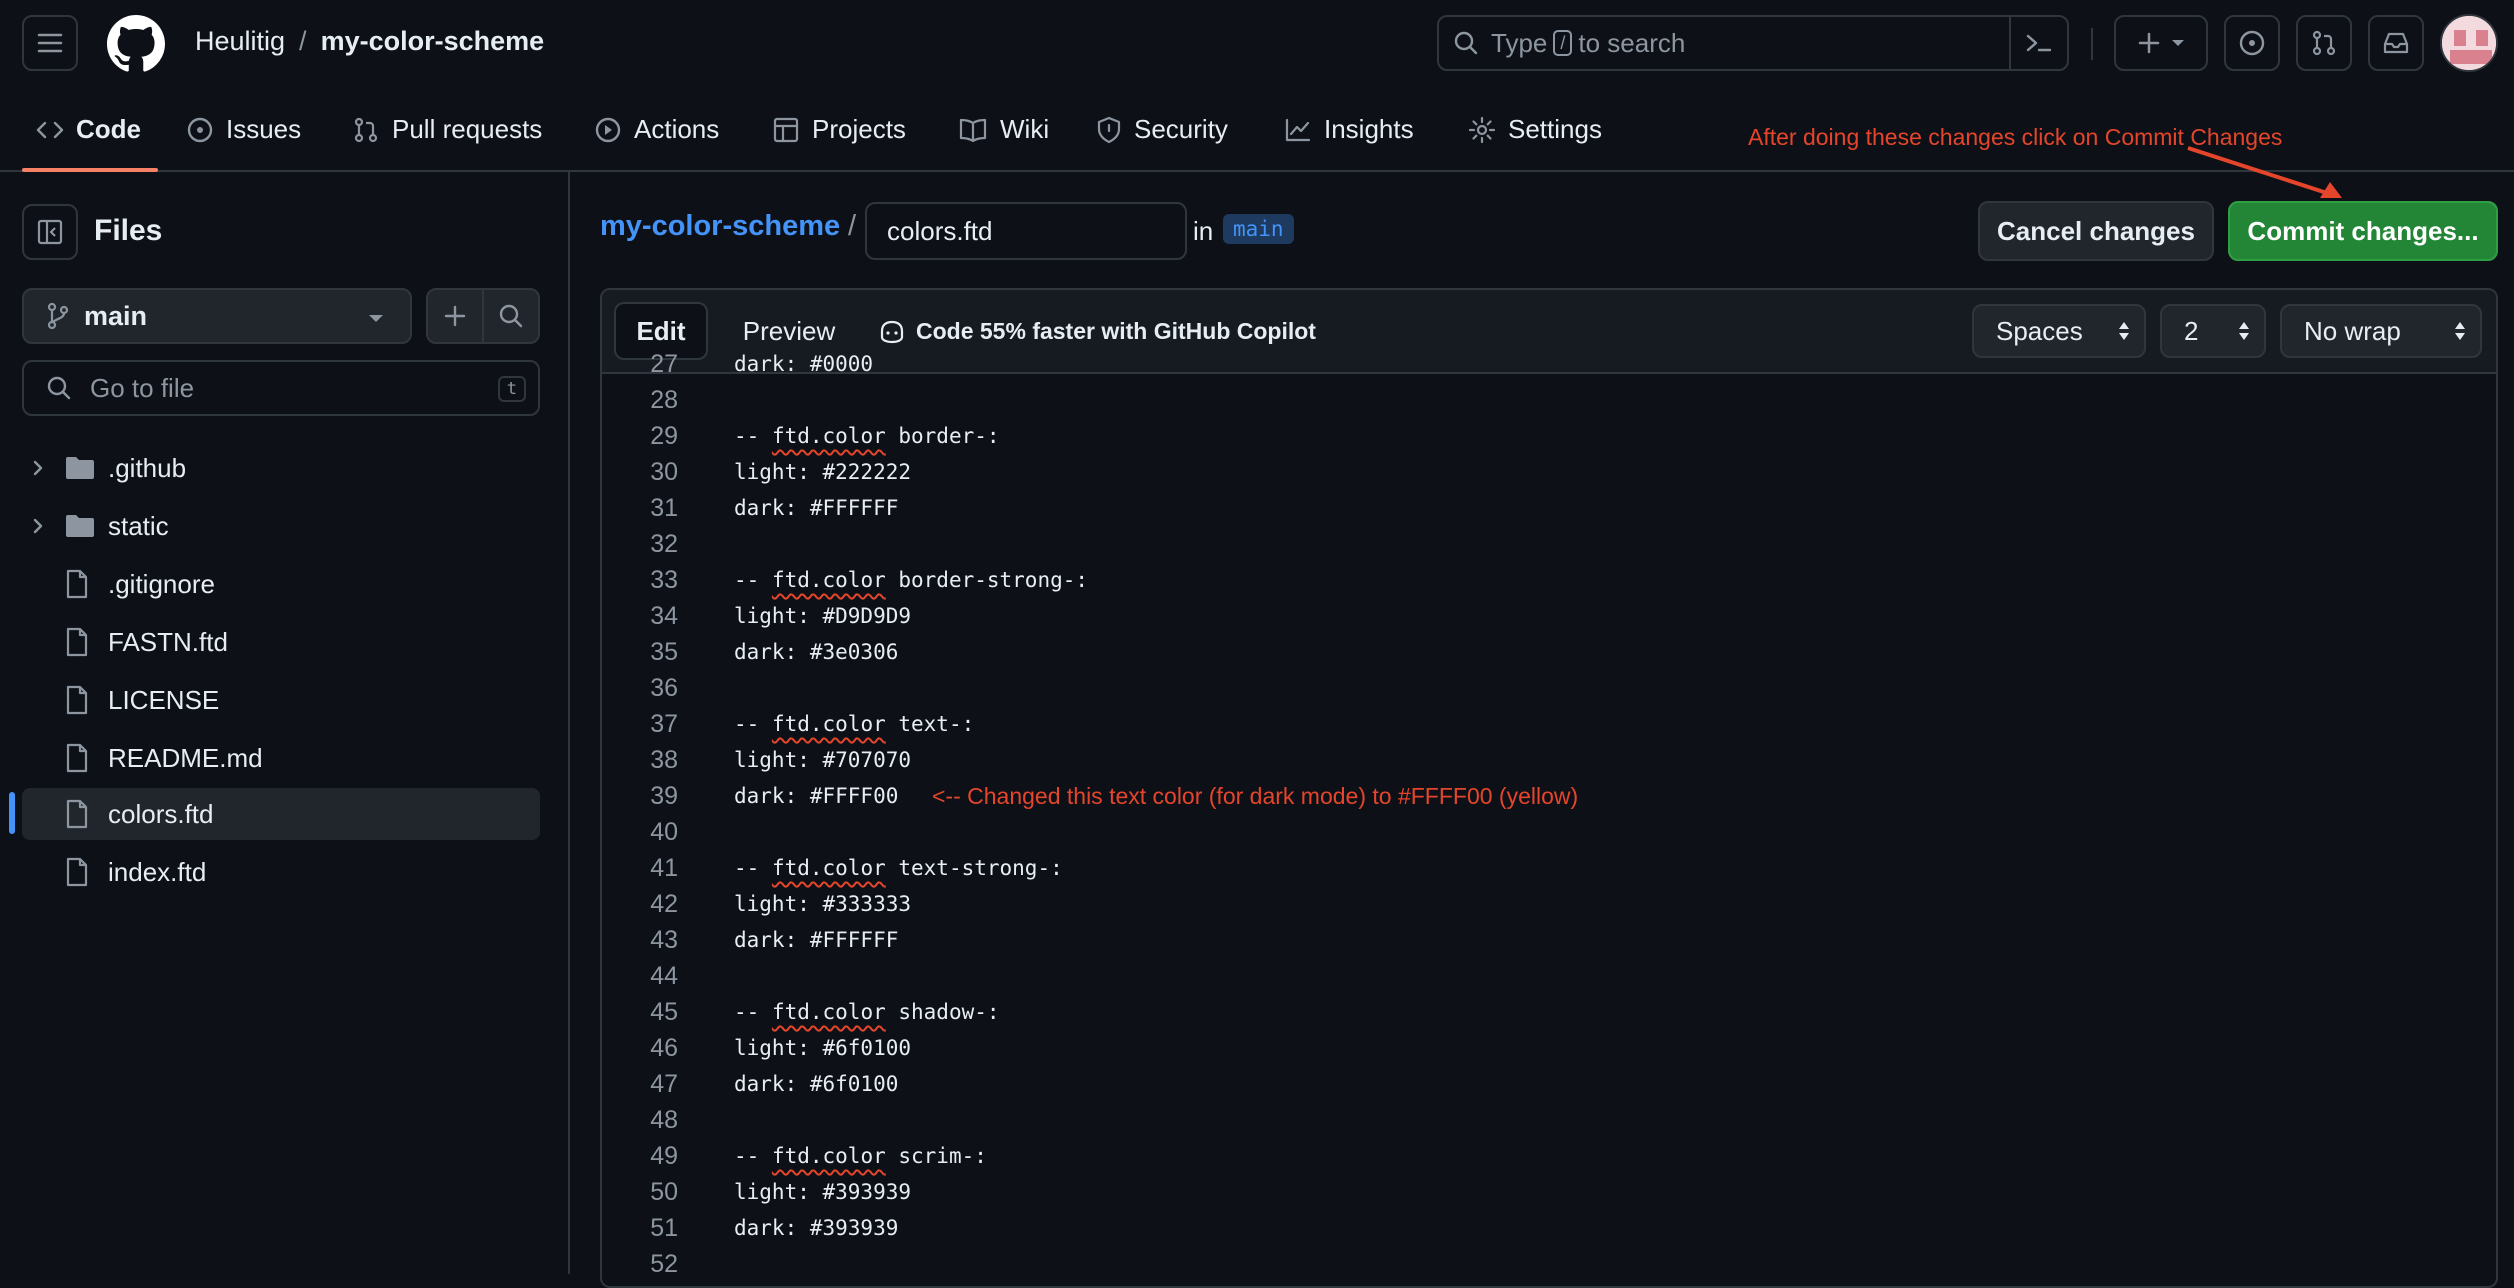 The image size is (2514, 1288). Describe the element at coordinates (1109, 130) in the screenshot. I see `shield-icon` at that location.